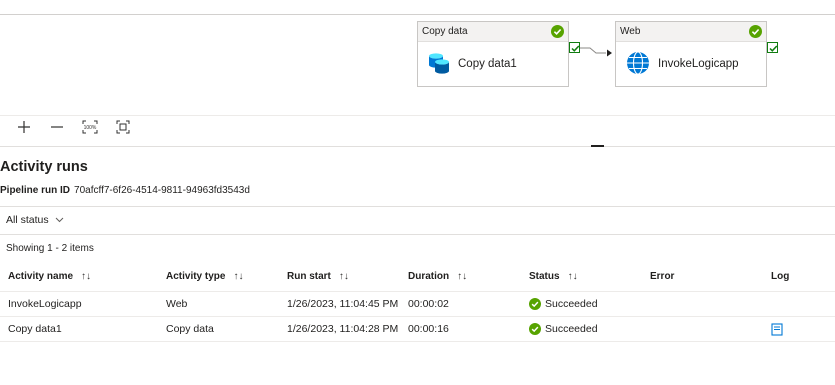 This screenshot has width=835, height=385. I want to click on activity-node-web: Web InvokeLogicapp, so click(691, 54).